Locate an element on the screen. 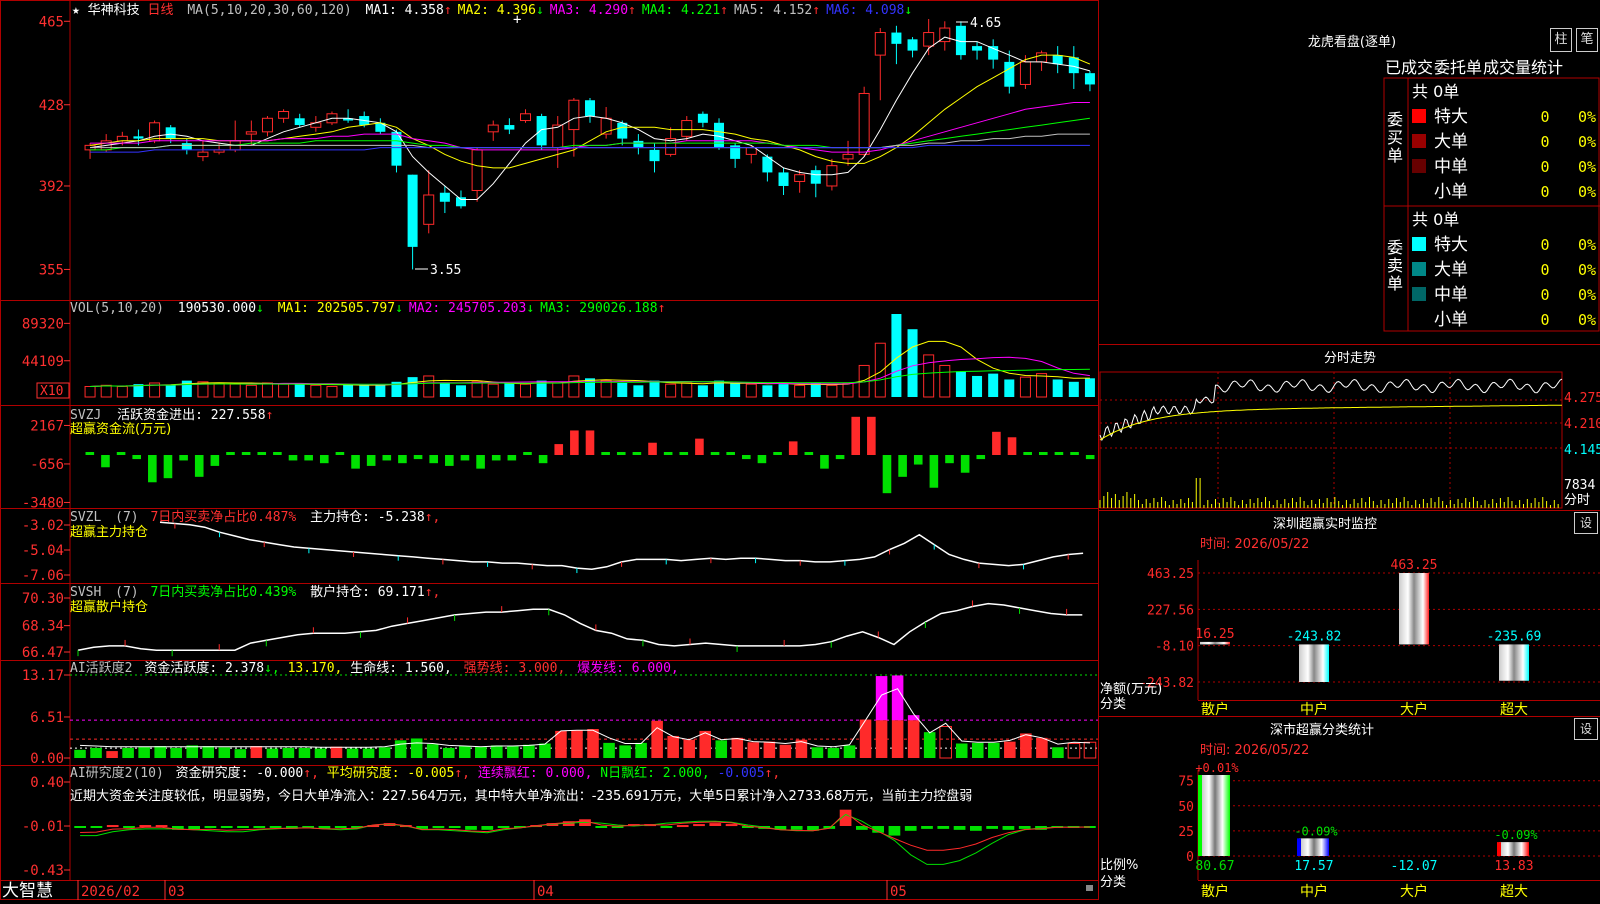  tab-volume-stats: 成交量统计 is located at coordinates (1523, 67).